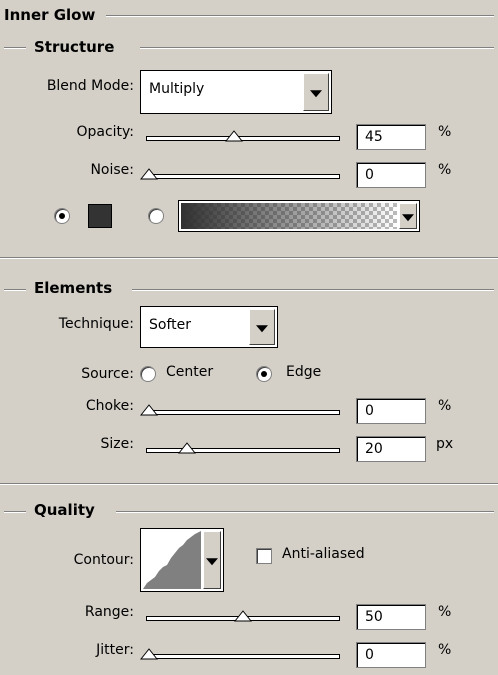 The image size is (498, 675). What do you see at coordinates (96, 324) in the screenshot?
I see `technique-label: Technique:` at bounding box center [96, 324].